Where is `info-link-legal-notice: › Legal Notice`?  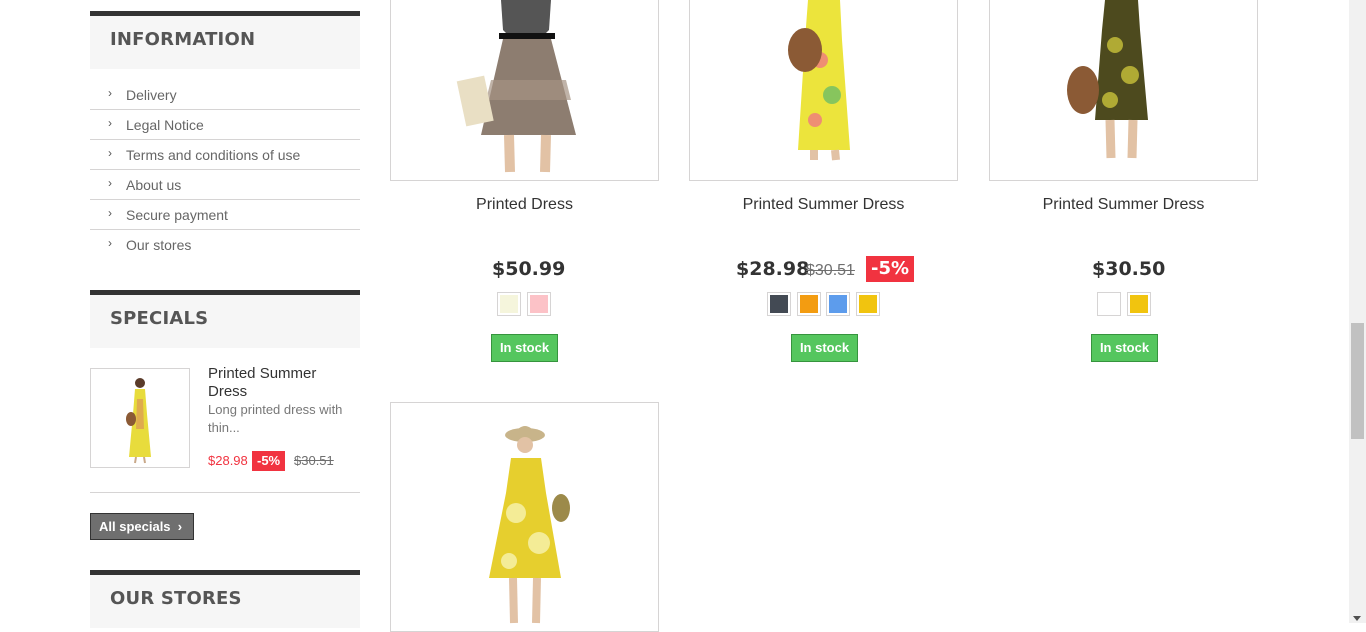
info-link-legal-notice: › Legal Notice is located at coordinates (225, 125).